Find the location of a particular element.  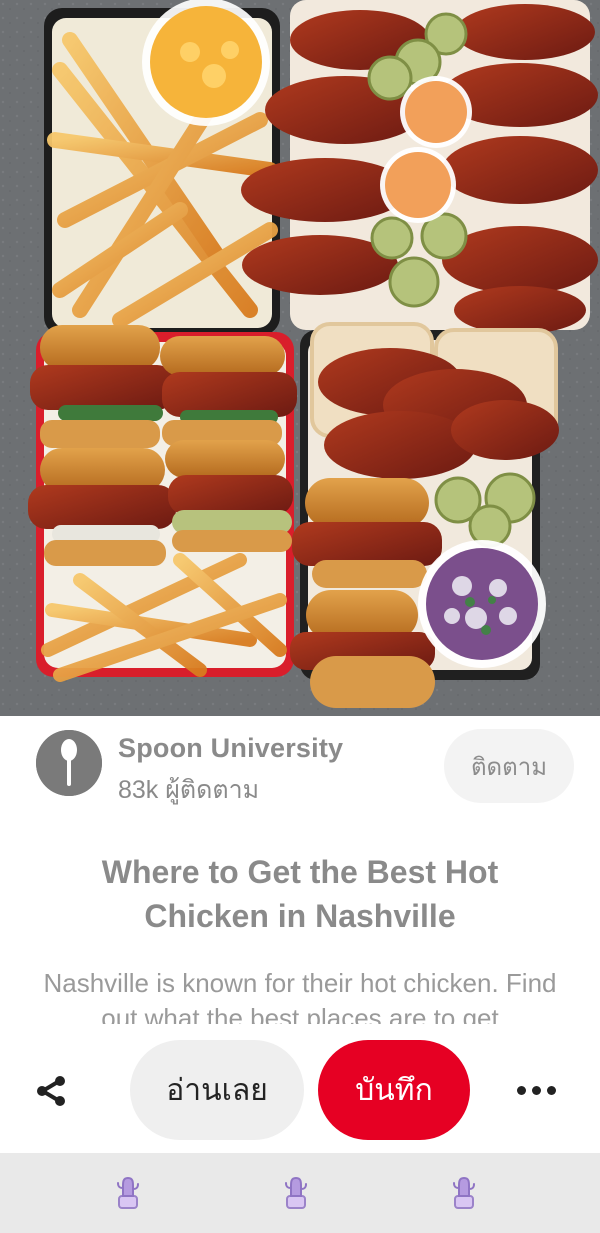

more-options-button is located at coordinates (536, 1090).